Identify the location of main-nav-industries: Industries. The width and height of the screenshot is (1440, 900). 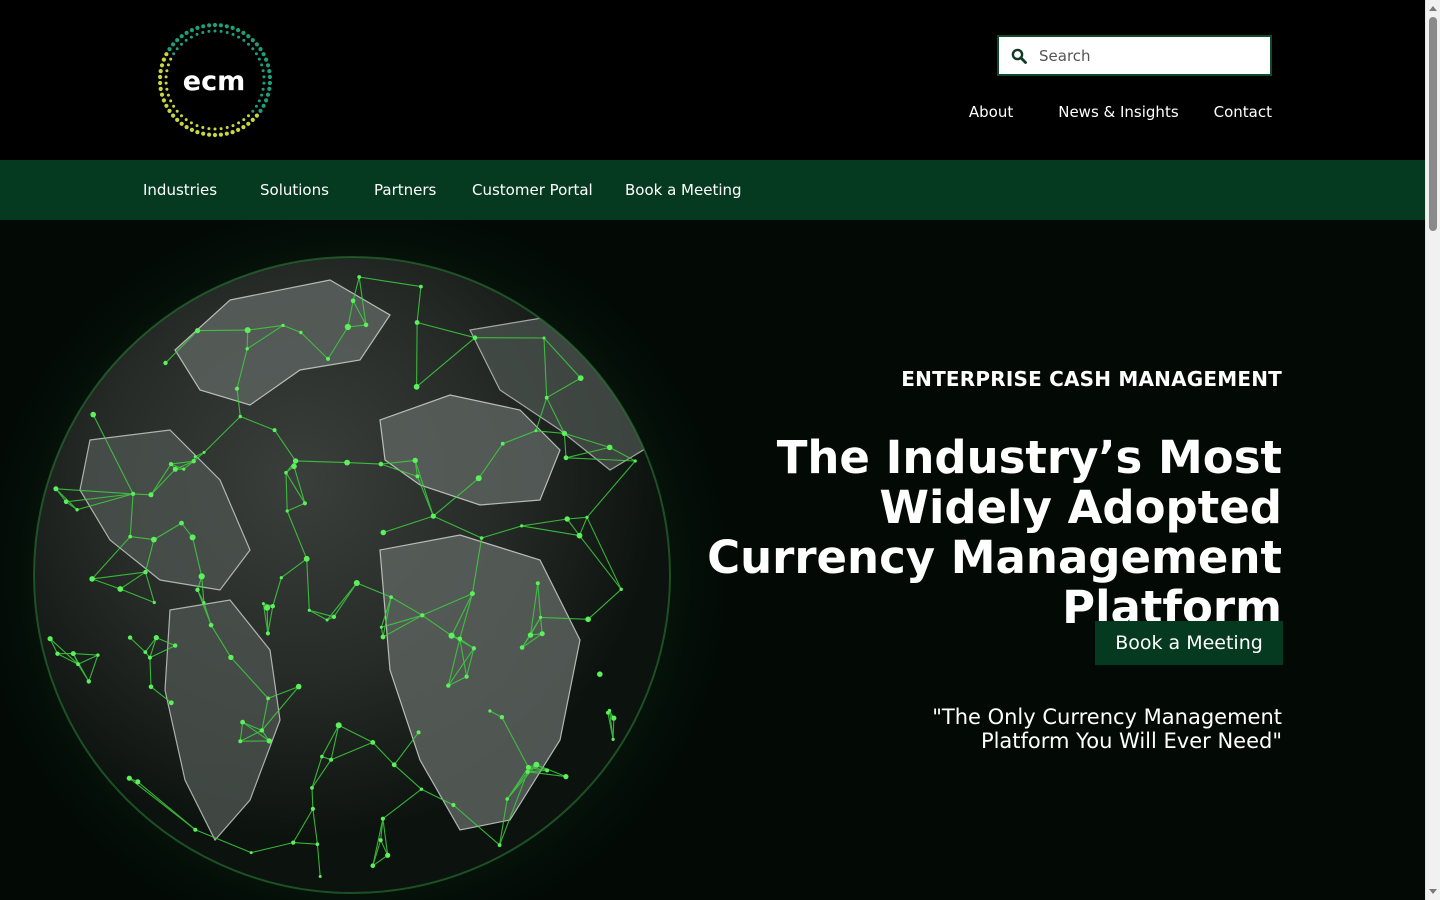
(180, 190).